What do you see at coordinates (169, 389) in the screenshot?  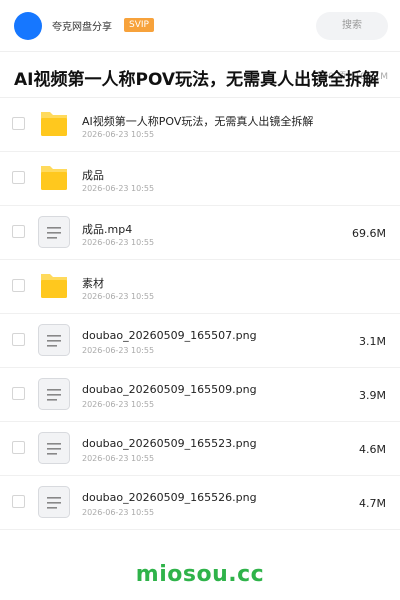 I see `file-name: doubao_20260509_165509.png` at bounding box center [169, 389].